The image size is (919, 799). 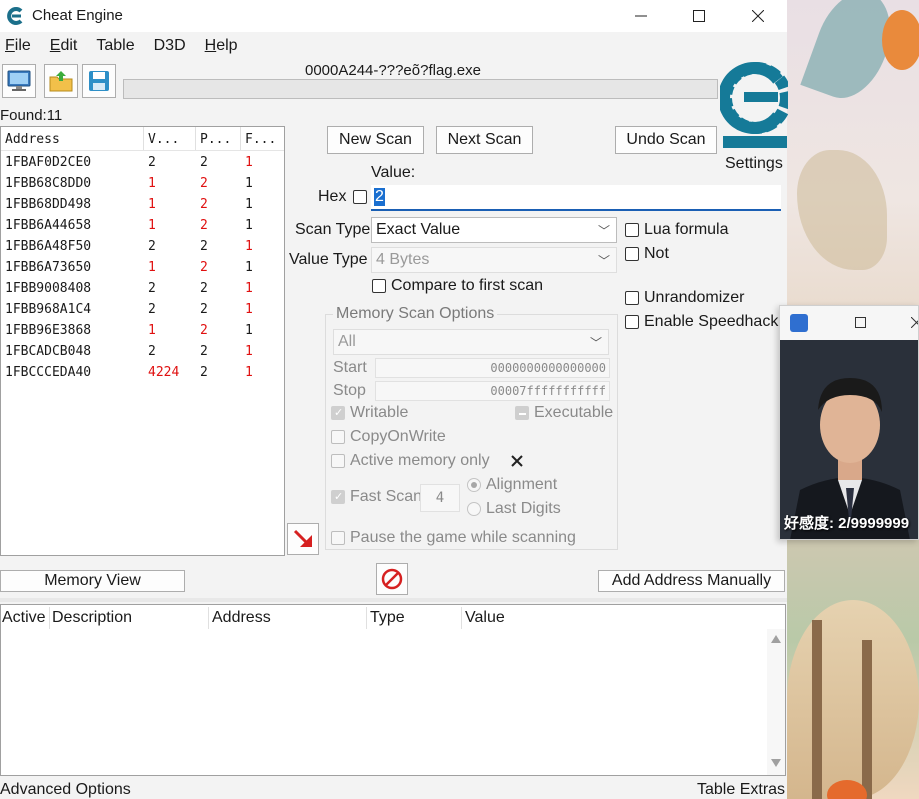 What do you see at coordinates (15, 47) in the screenshot?
I see `menu-file: File` at bounding box center [15, 47].